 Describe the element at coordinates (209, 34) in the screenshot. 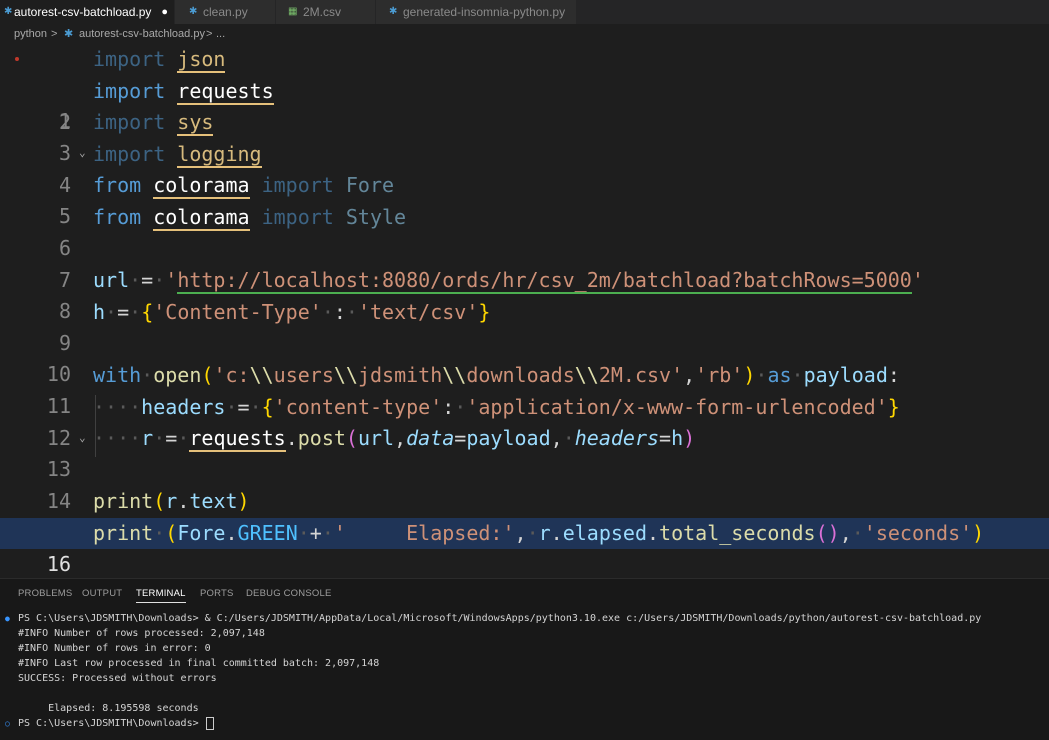

I see `chevron-right-icon: >` at that location.